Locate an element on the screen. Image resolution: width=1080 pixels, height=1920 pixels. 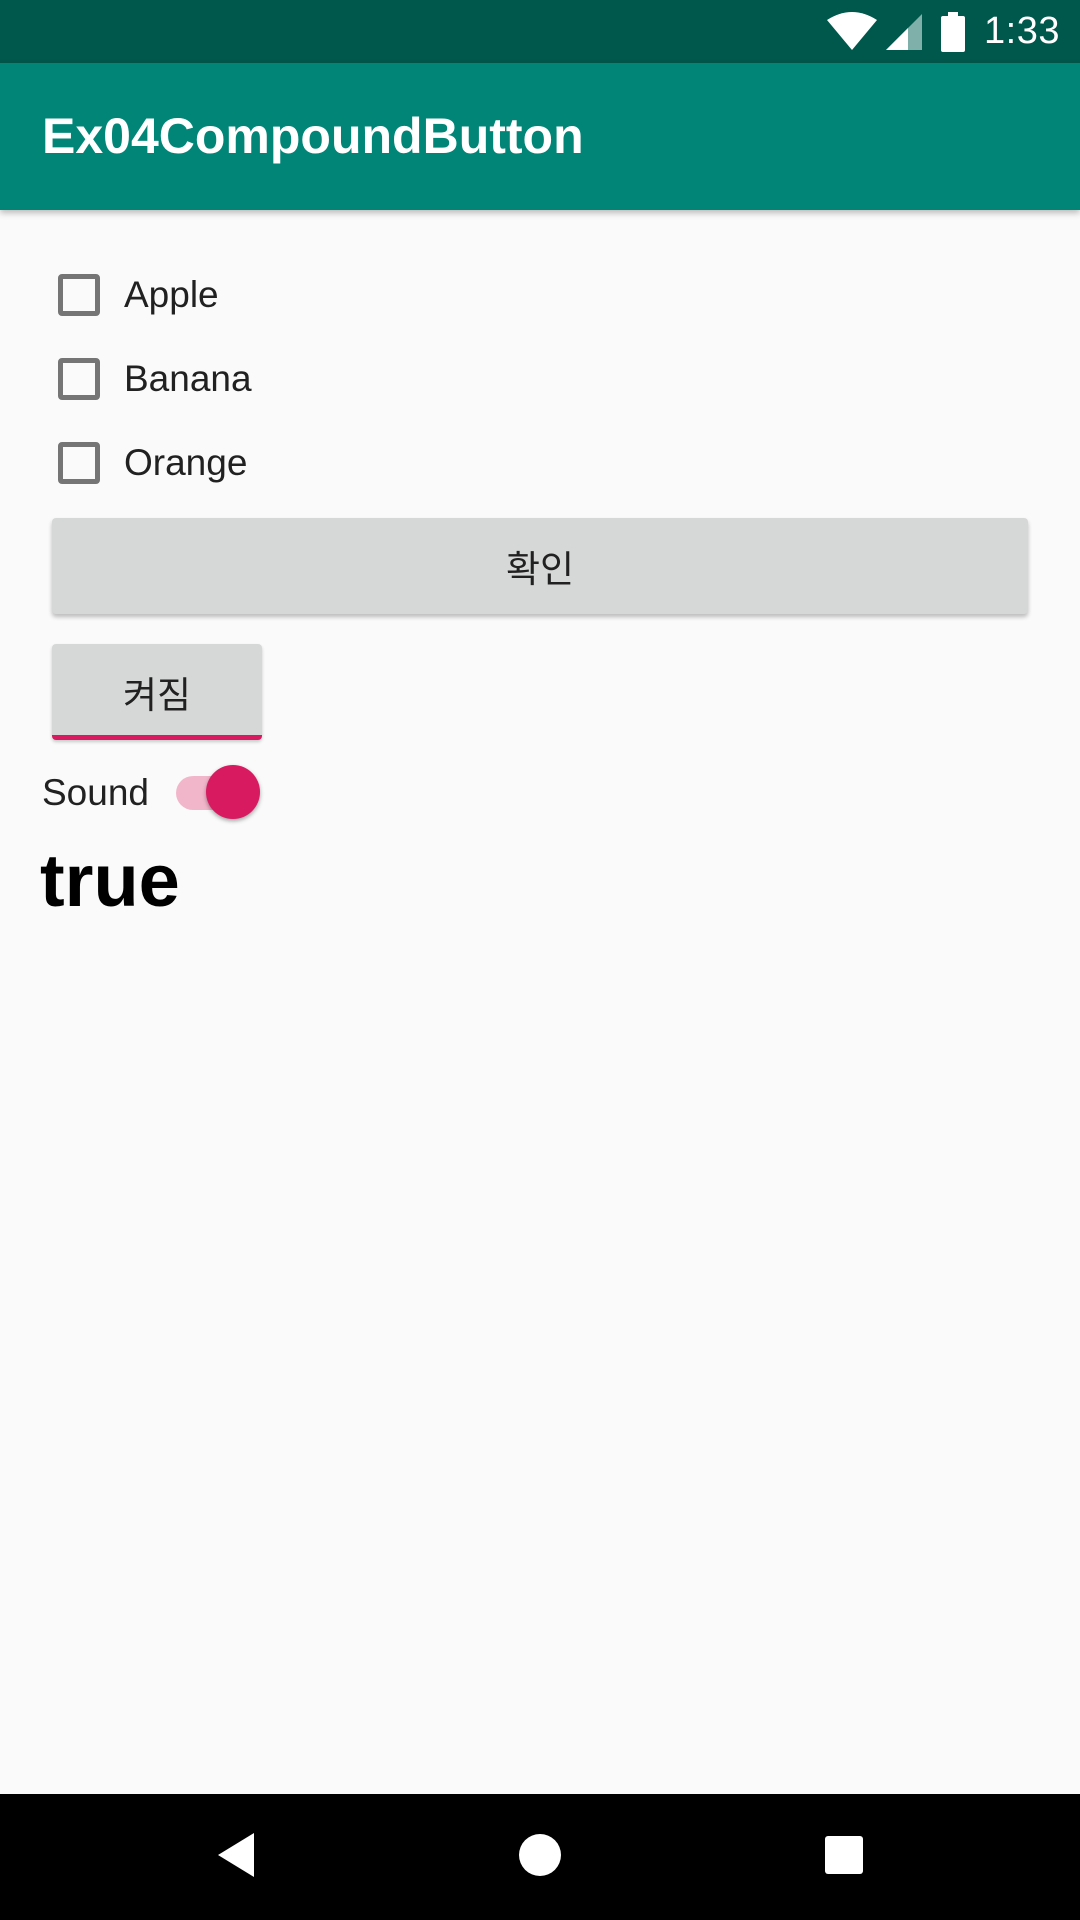
battery-icon is located at coordinates (953, 31).